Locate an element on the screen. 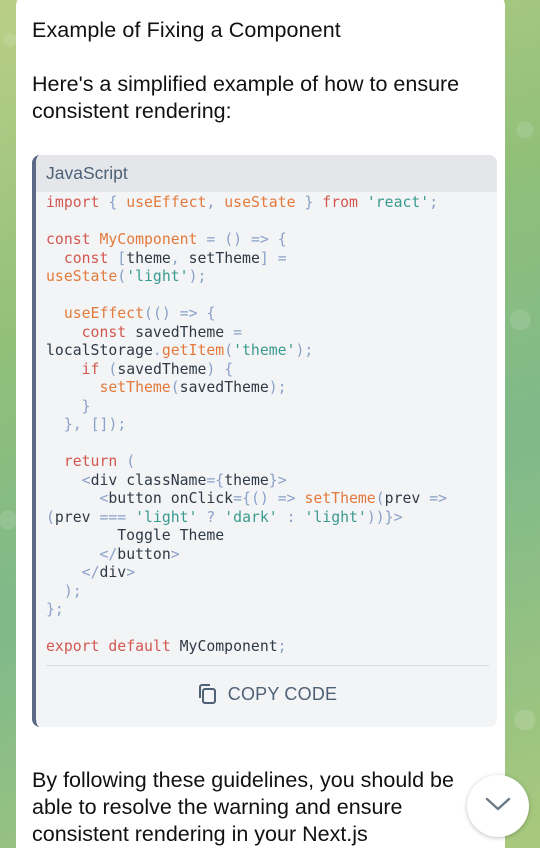  code-line: <button onClick={() => setTheme(prev => is located at coordinates (273, 498).